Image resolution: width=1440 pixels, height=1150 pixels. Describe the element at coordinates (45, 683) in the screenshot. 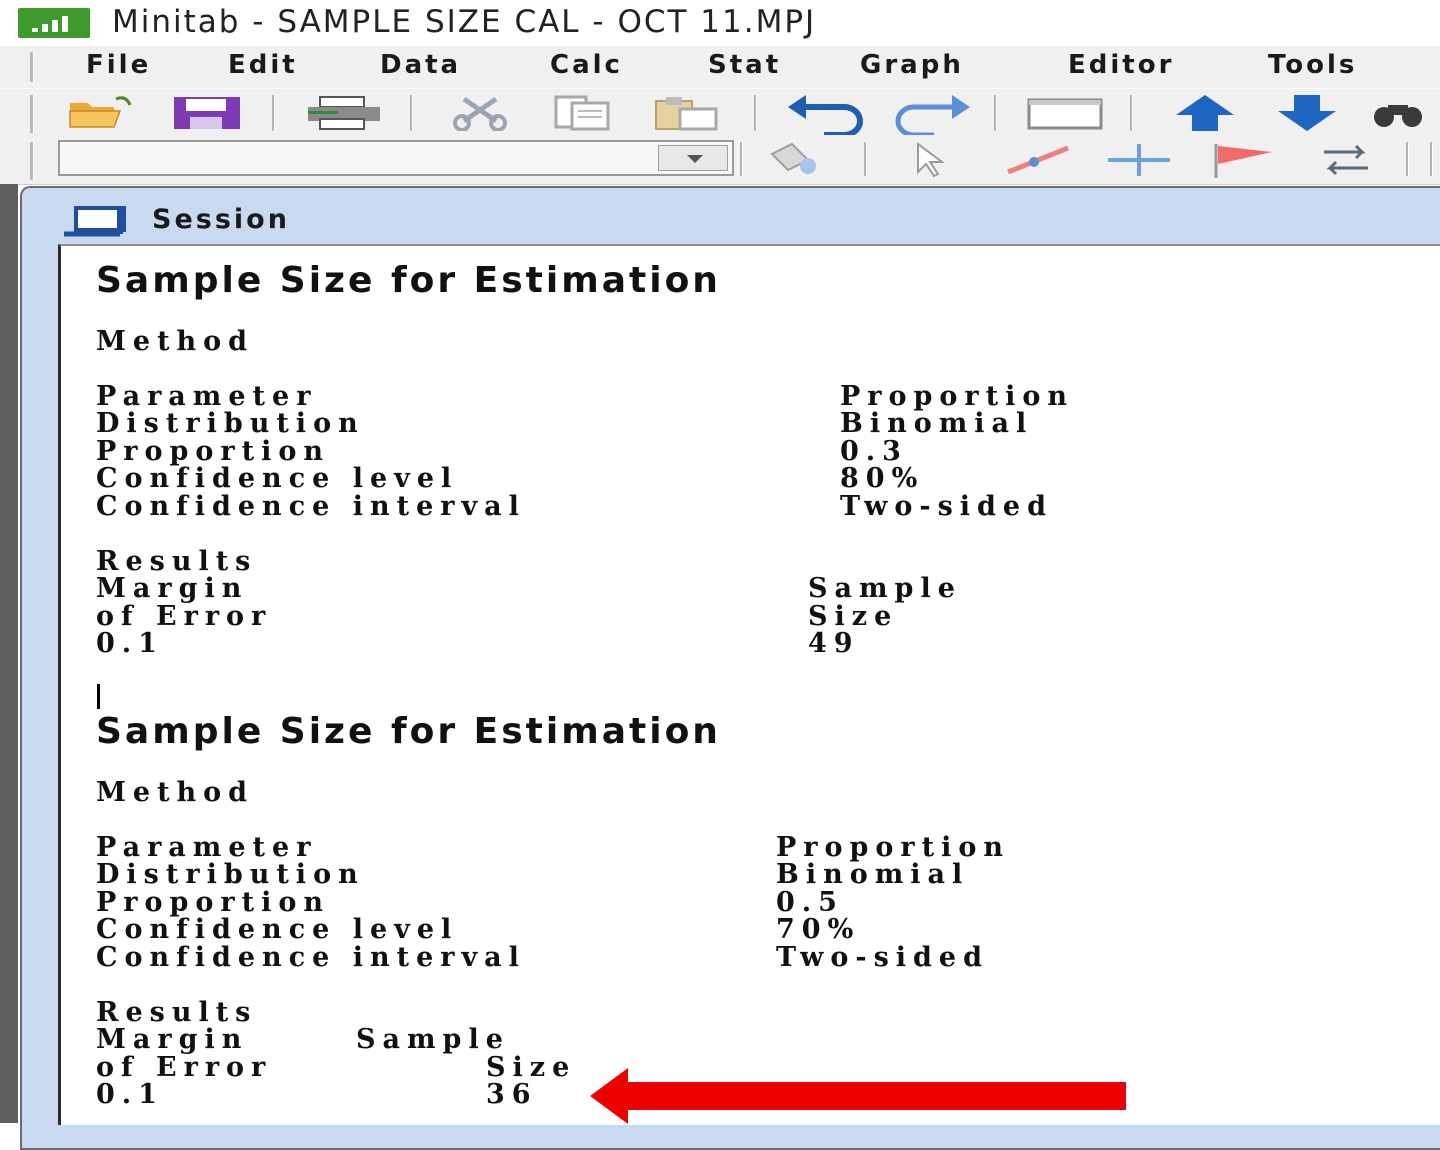

I see `session-frame-border` at that location.